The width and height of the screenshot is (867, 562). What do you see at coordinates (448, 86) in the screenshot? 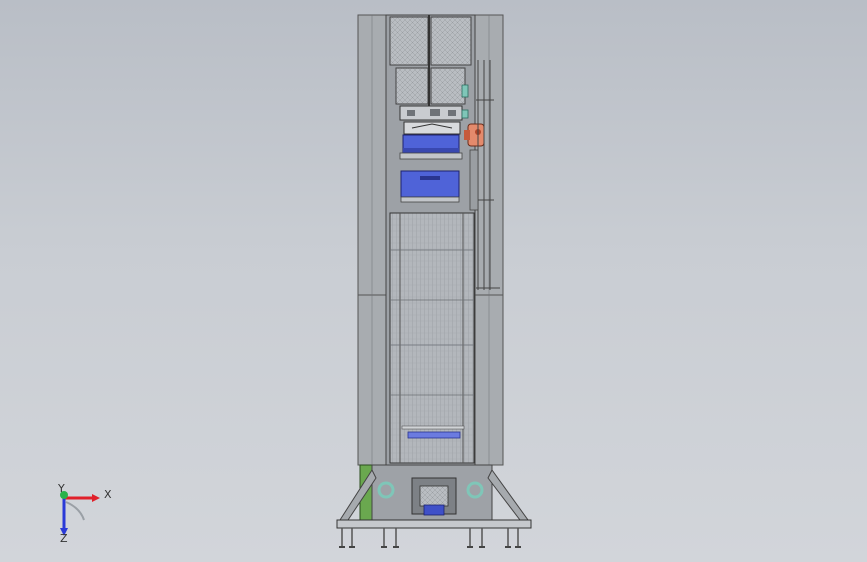
I see `mid-mesh-panel-right` at bounding box center [448, 86].